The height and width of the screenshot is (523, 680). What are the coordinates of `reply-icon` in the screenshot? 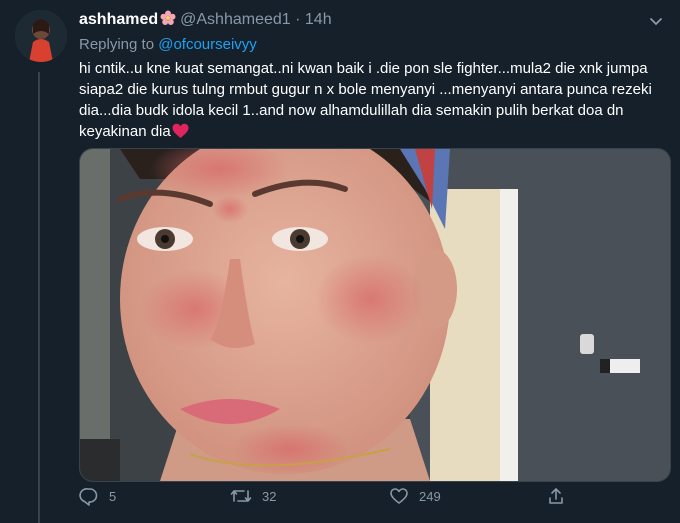 It's located at (88, 497).